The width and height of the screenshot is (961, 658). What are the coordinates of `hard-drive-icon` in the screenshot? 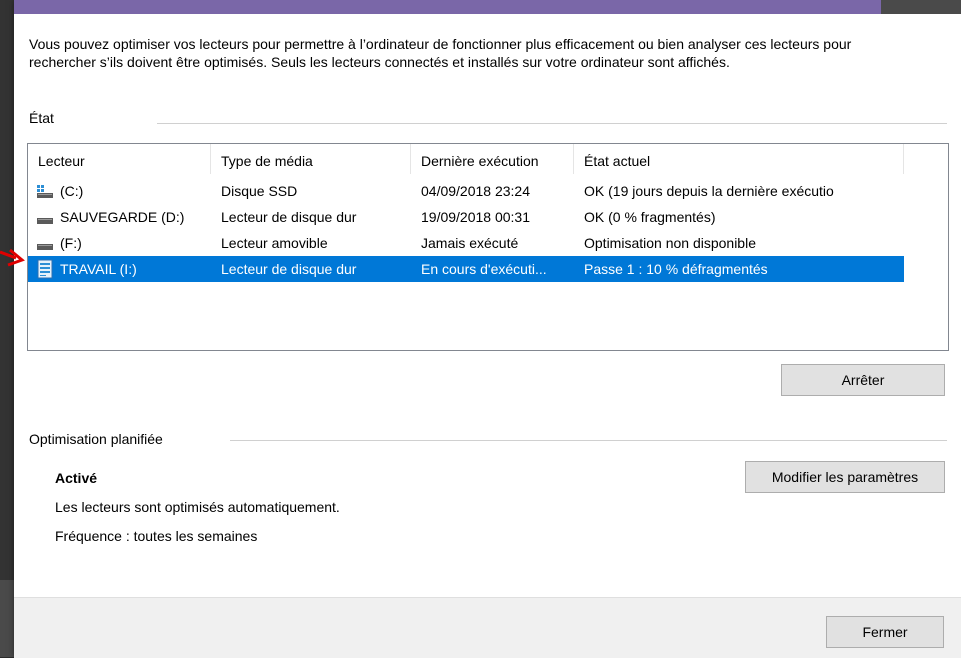 It's located at (45, 221).